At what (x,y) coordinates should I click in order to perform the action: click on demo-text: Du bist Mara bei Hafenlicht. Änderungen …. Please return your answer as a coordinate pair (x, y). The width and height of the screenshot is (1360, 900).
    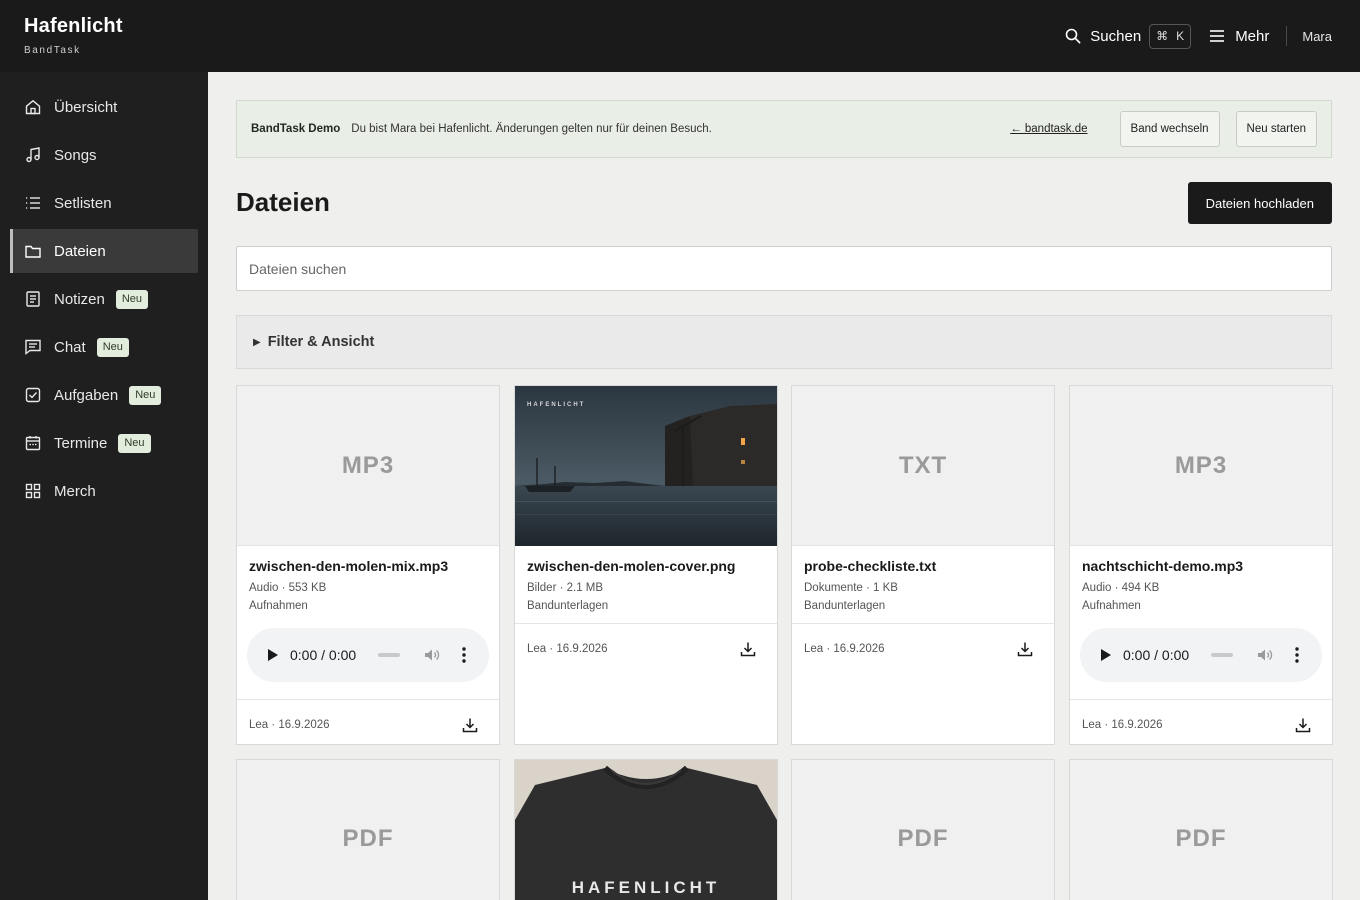
    Looking at the image, I should click on (531, 129).